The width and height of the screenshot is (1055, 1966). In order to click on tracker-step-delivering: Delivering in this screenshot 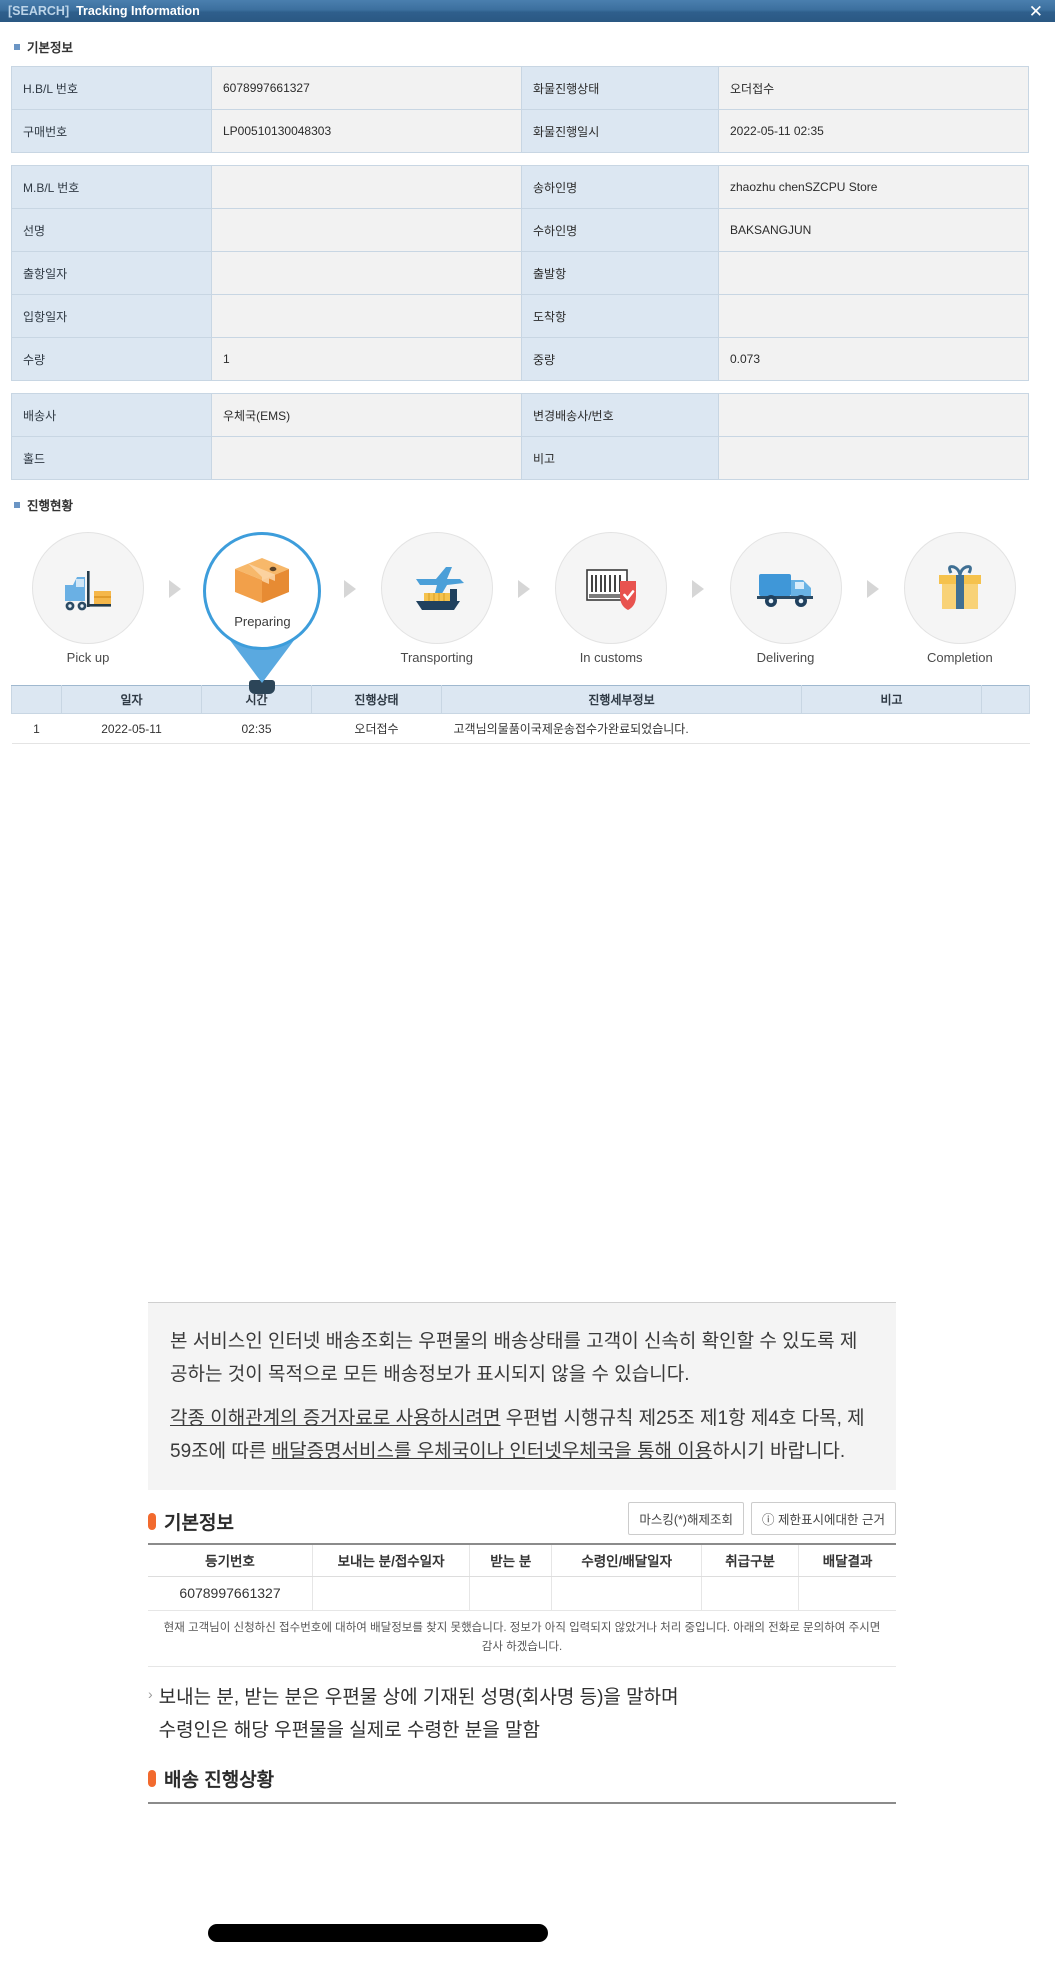, I will do `click(786, 598)`.